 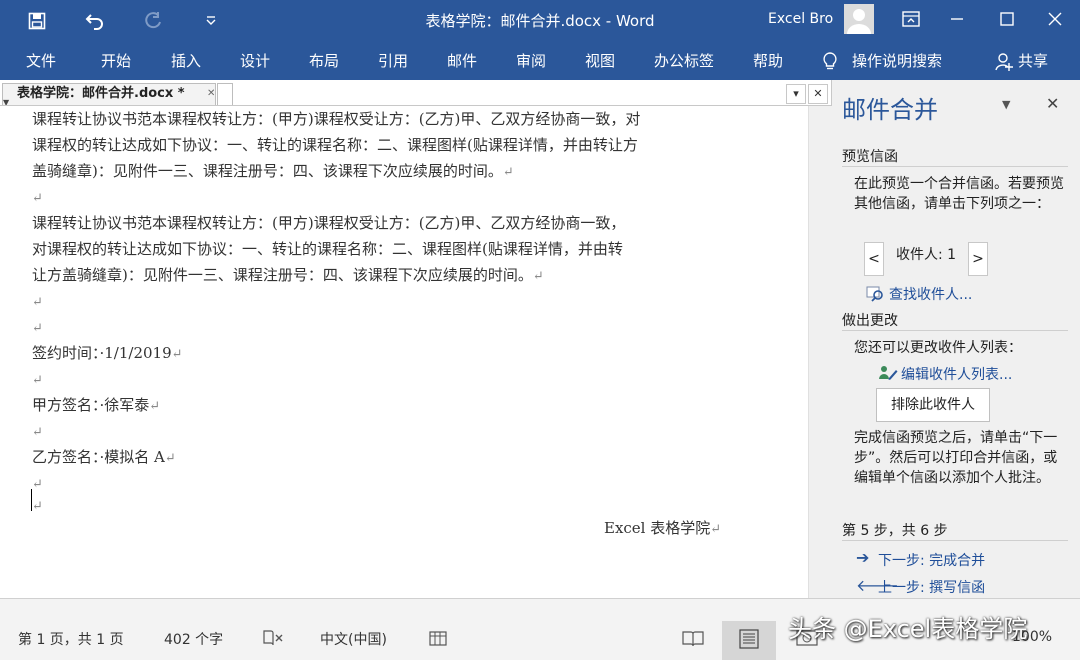 I want to click on document-line-8: ↵, so click(x=37, y=301).